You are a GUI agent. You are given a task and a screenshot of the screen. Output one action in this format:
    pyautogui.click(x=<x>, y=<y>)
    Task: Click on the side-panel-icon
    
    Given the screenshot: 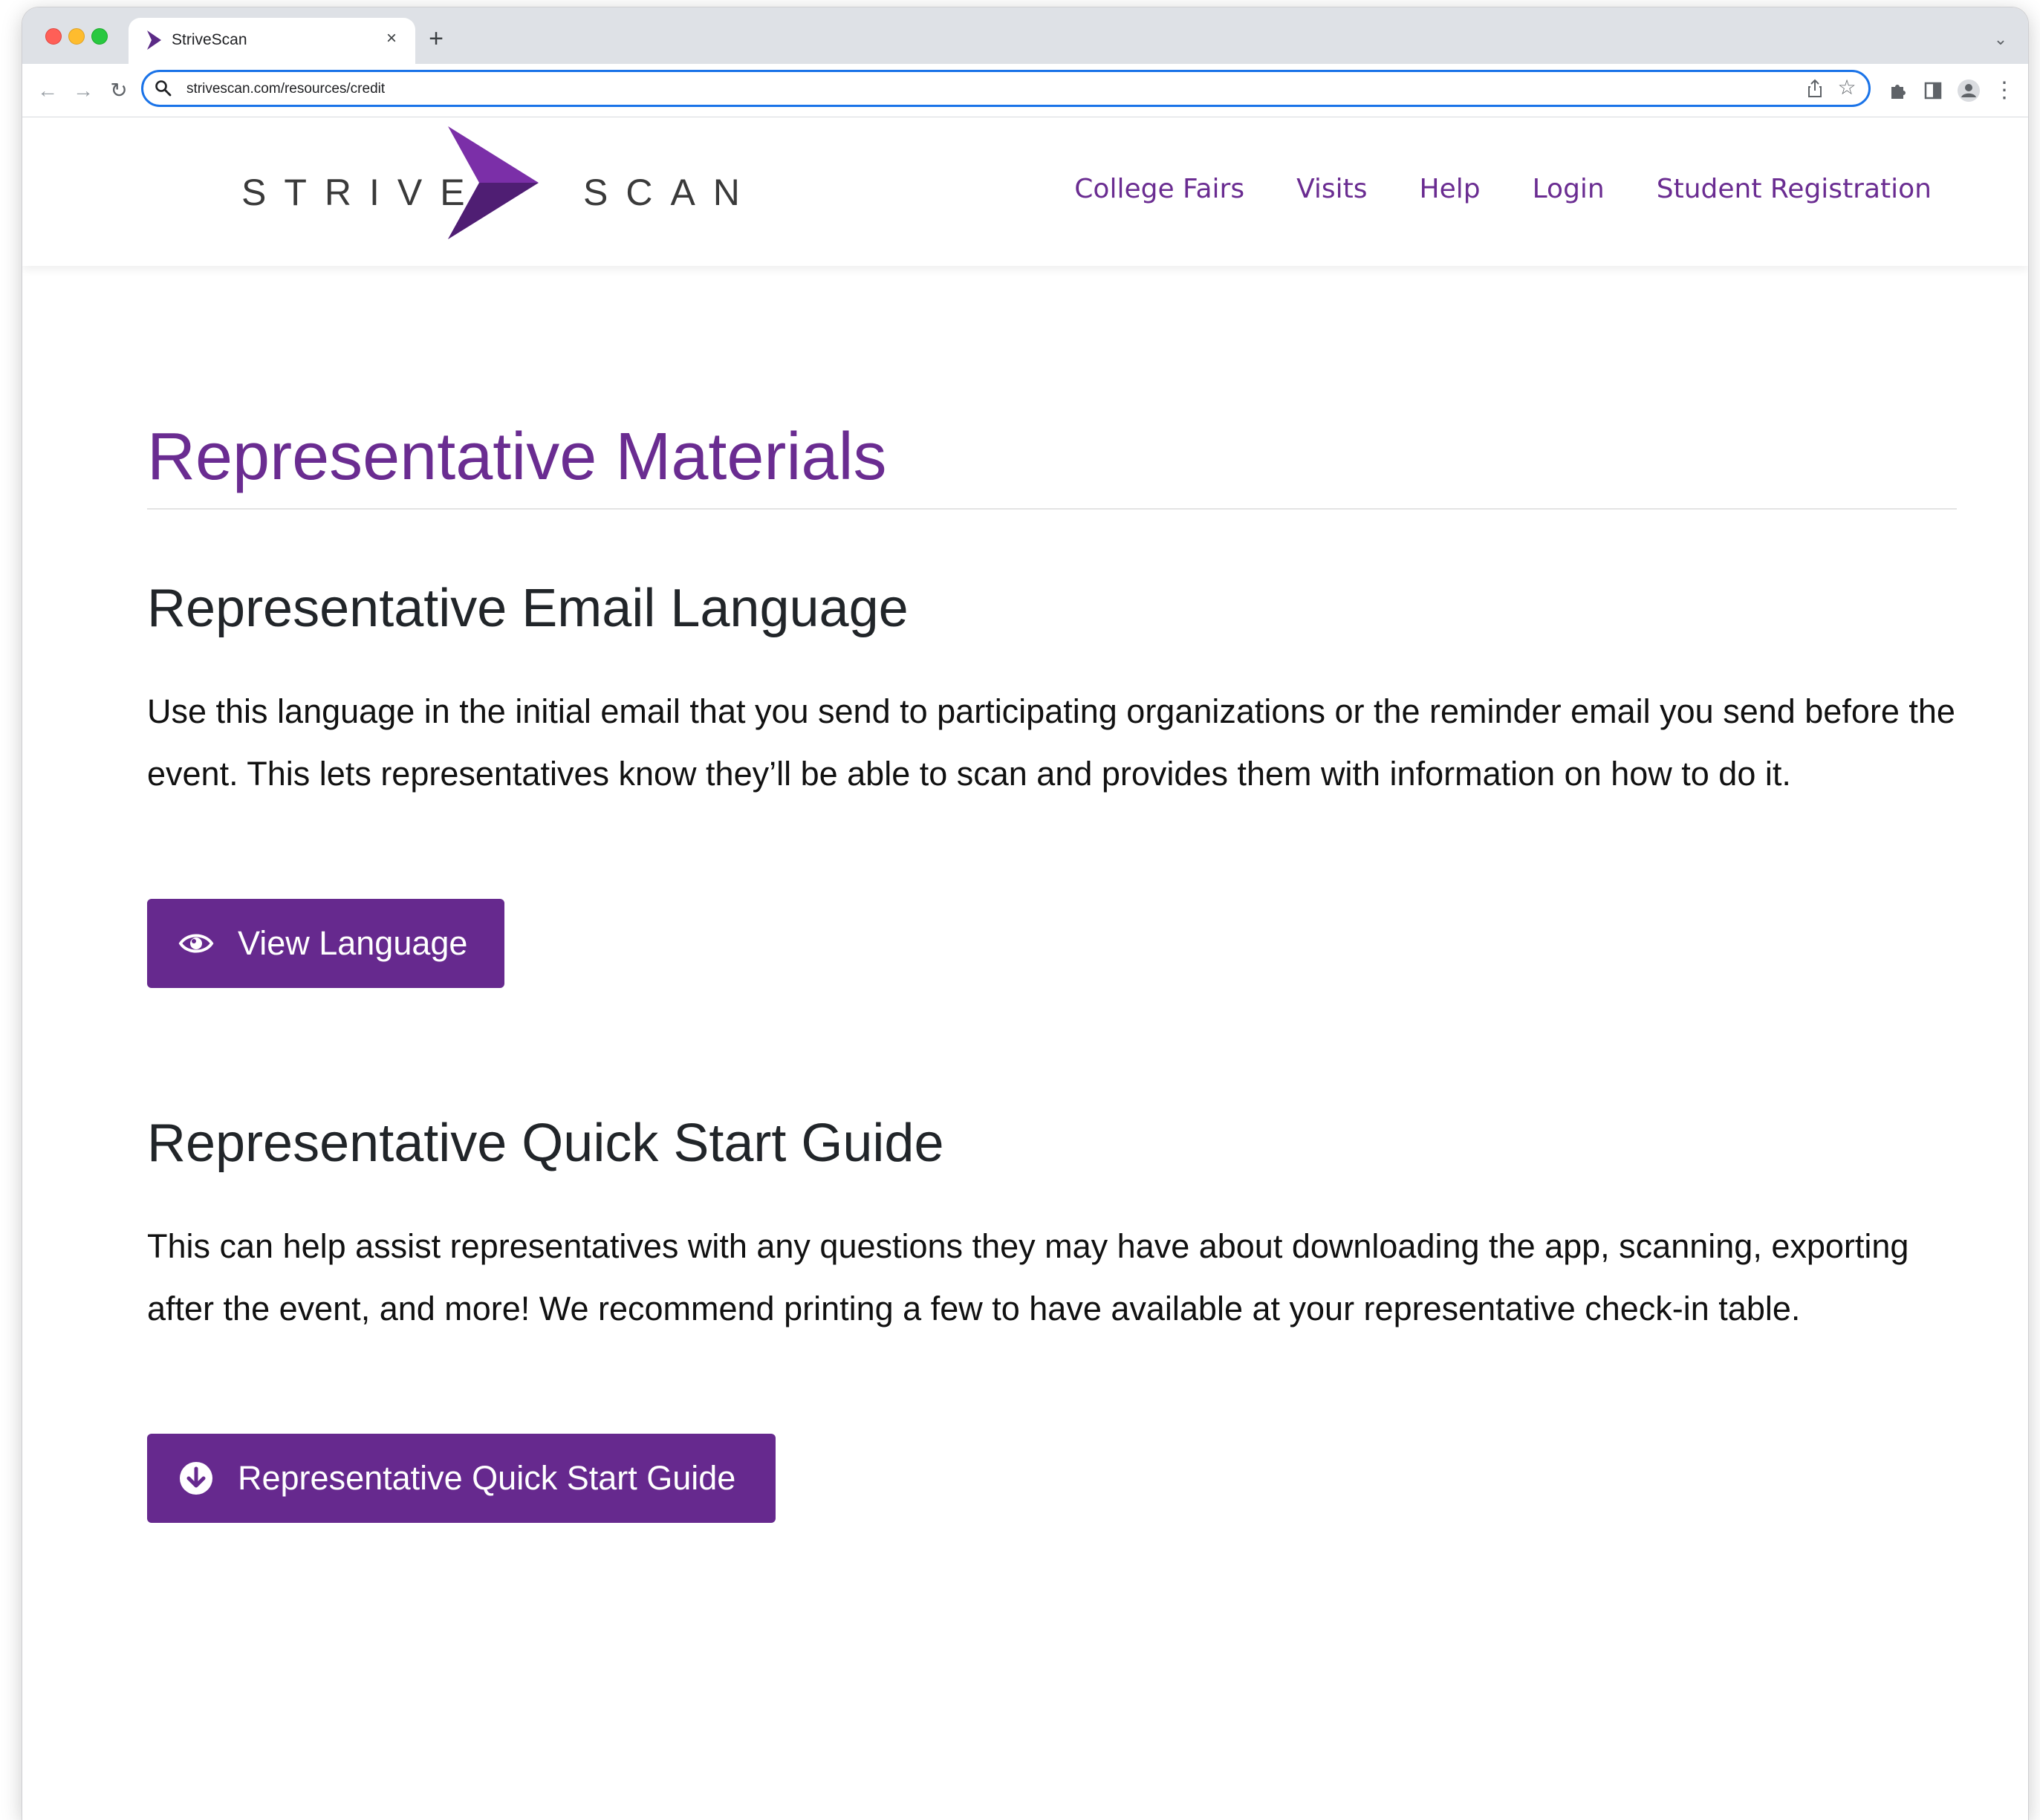 What is the action you would take?
    pyautogui.click(x=1933, y=90)
    